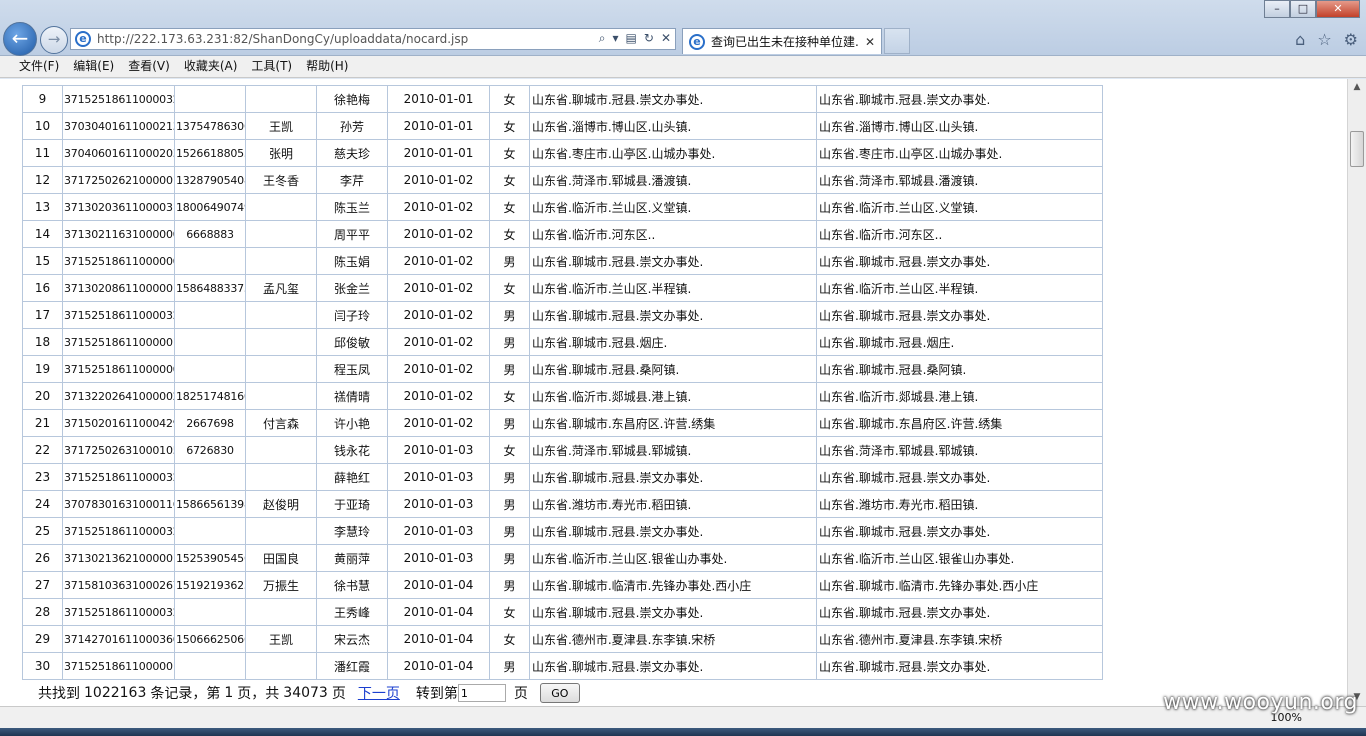 This screenshot has height=736, width=1366. What do you see at coordinates (42, 315) in the screenshot?
I see `cell-row-number: 17` at bounding box center [42, 315].